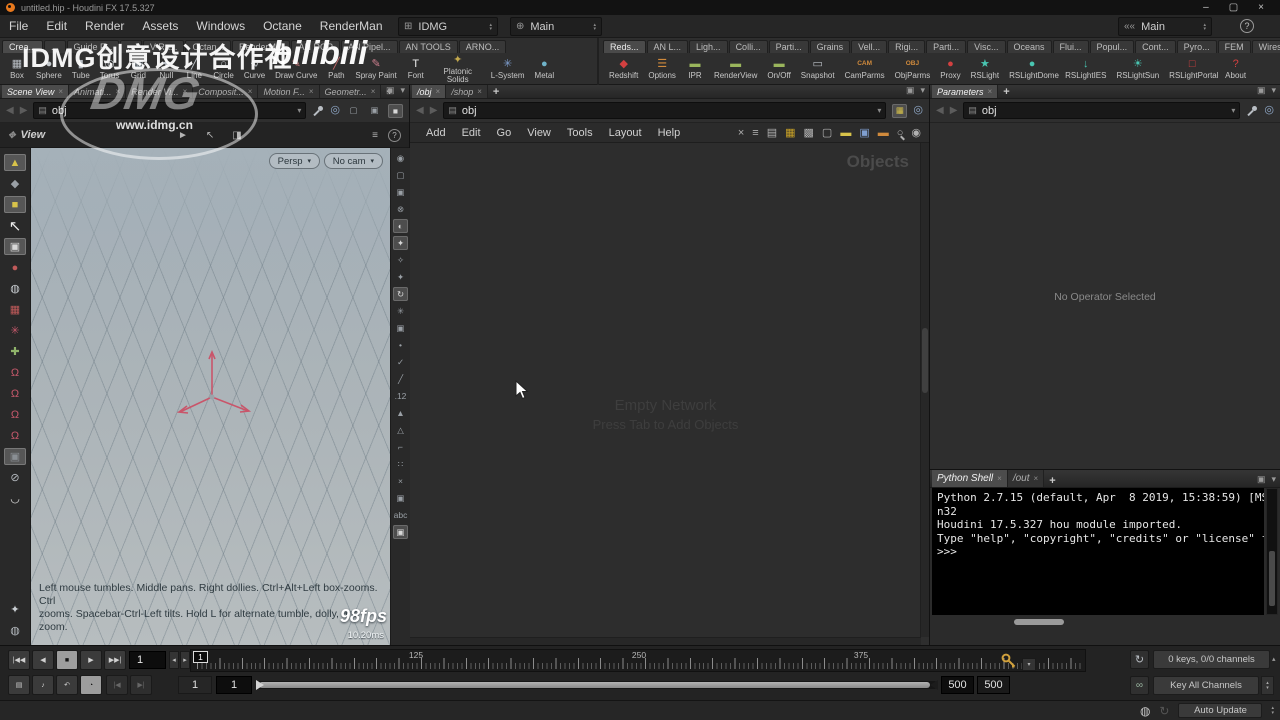 Image resolution: width=1280 pixels, height=720 pixels. What do you see at coordinates (15, 456) in the screenshot?
I see `dark-camera-icon: ▣` at bounding box center [15, 456].